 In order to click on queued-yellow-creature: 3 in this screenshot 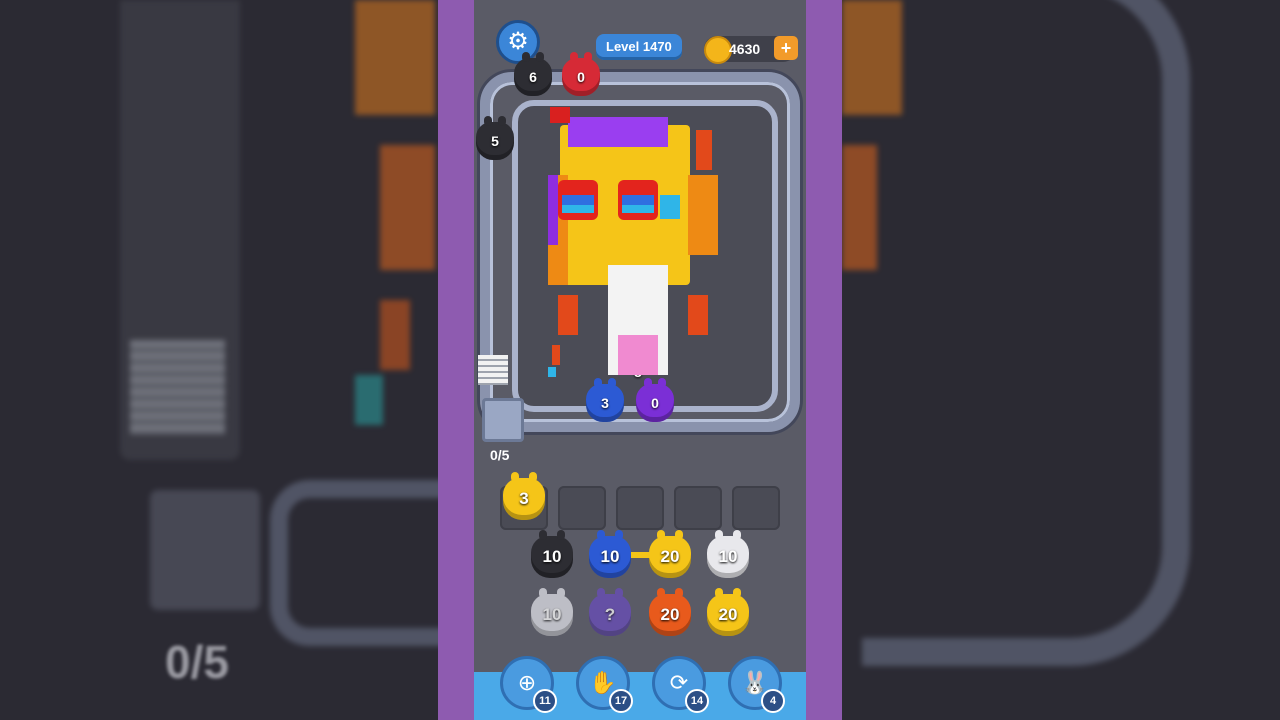, I will do `click(524, 496)`.